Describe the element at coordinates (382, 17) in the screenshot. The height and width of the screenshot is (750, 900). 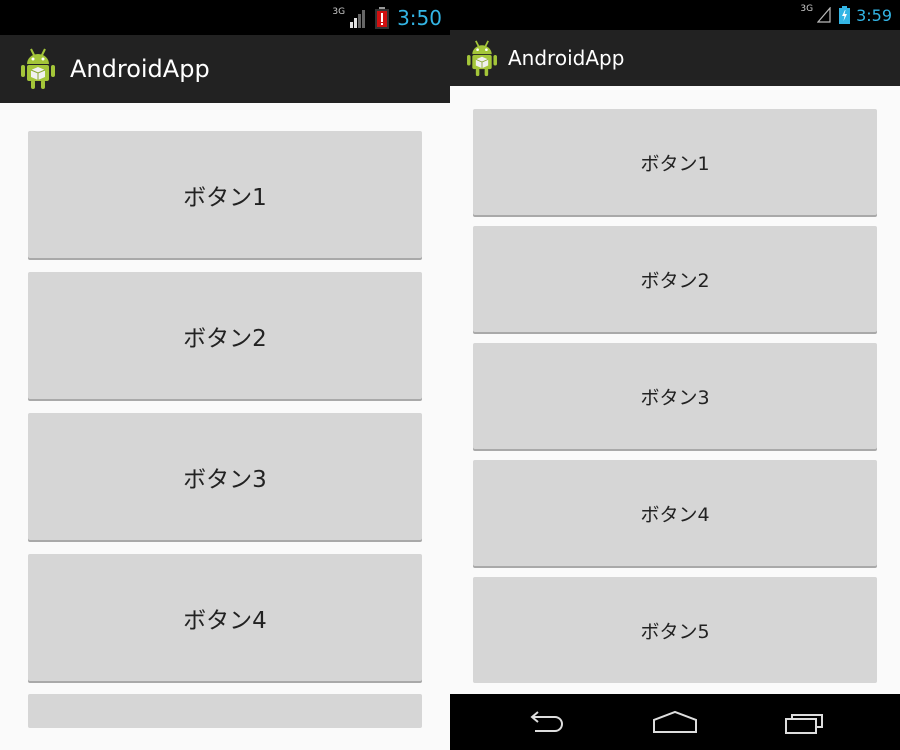
I see `battery-alert-icon` at that location.